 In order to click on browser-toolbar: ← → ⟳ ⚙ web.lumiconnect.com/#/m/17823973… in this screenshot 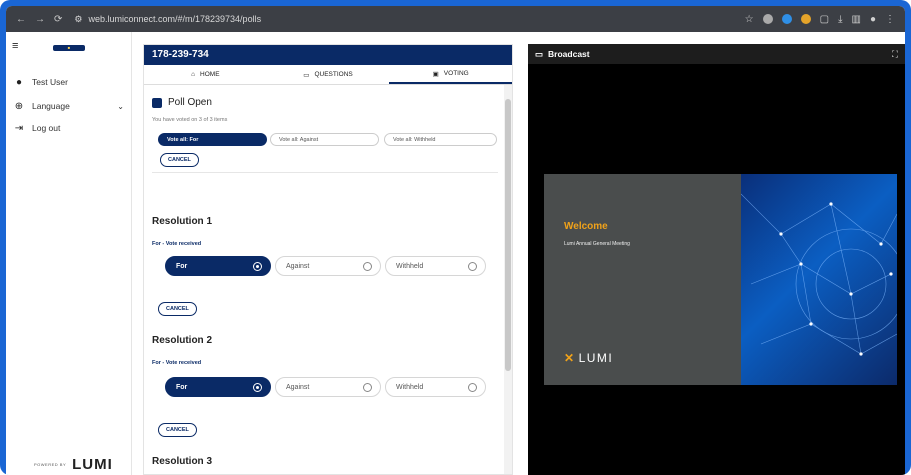, I will do `click(455, 19)`.